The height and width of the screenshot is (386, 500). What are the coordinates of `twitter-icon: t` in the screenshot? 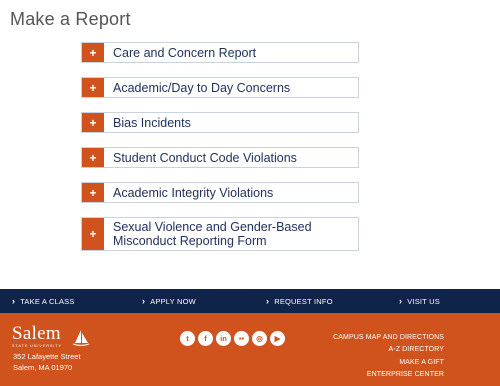 It's located at (187, 338).